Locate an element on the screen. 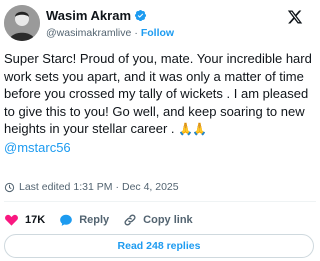 The height and width of the screenshot is (261, 320). avatar is located at coordinates (22, 23).